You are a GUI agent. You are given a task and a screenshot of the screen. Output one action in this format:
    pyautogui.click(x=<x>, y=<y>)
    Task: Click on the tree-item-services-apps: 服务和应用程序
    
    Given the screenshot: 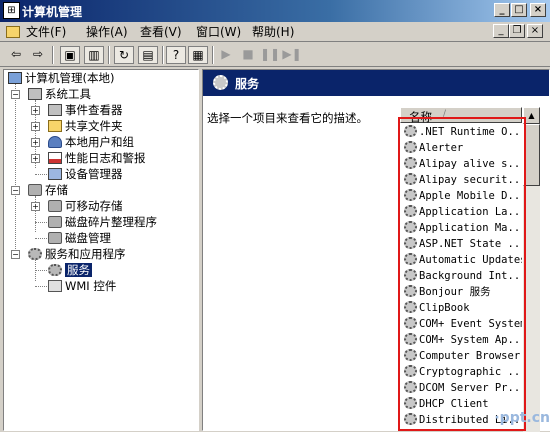 What is the action you would take?
    pyautogui.click(x=77, y=254)
    